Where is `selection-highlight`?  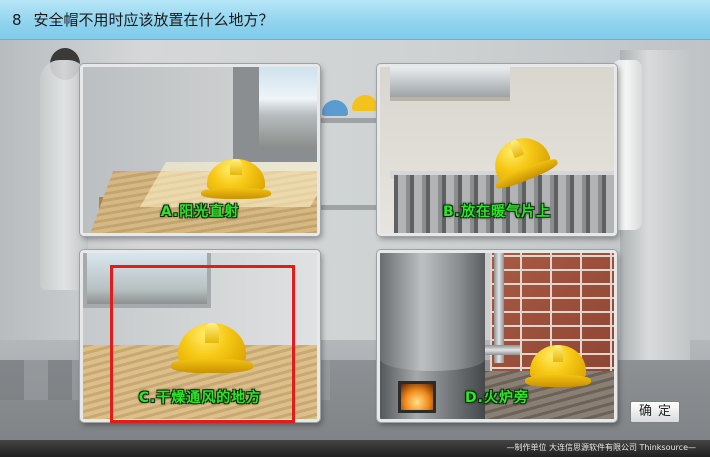 selection-highlight is located at coordinates (202, 344).